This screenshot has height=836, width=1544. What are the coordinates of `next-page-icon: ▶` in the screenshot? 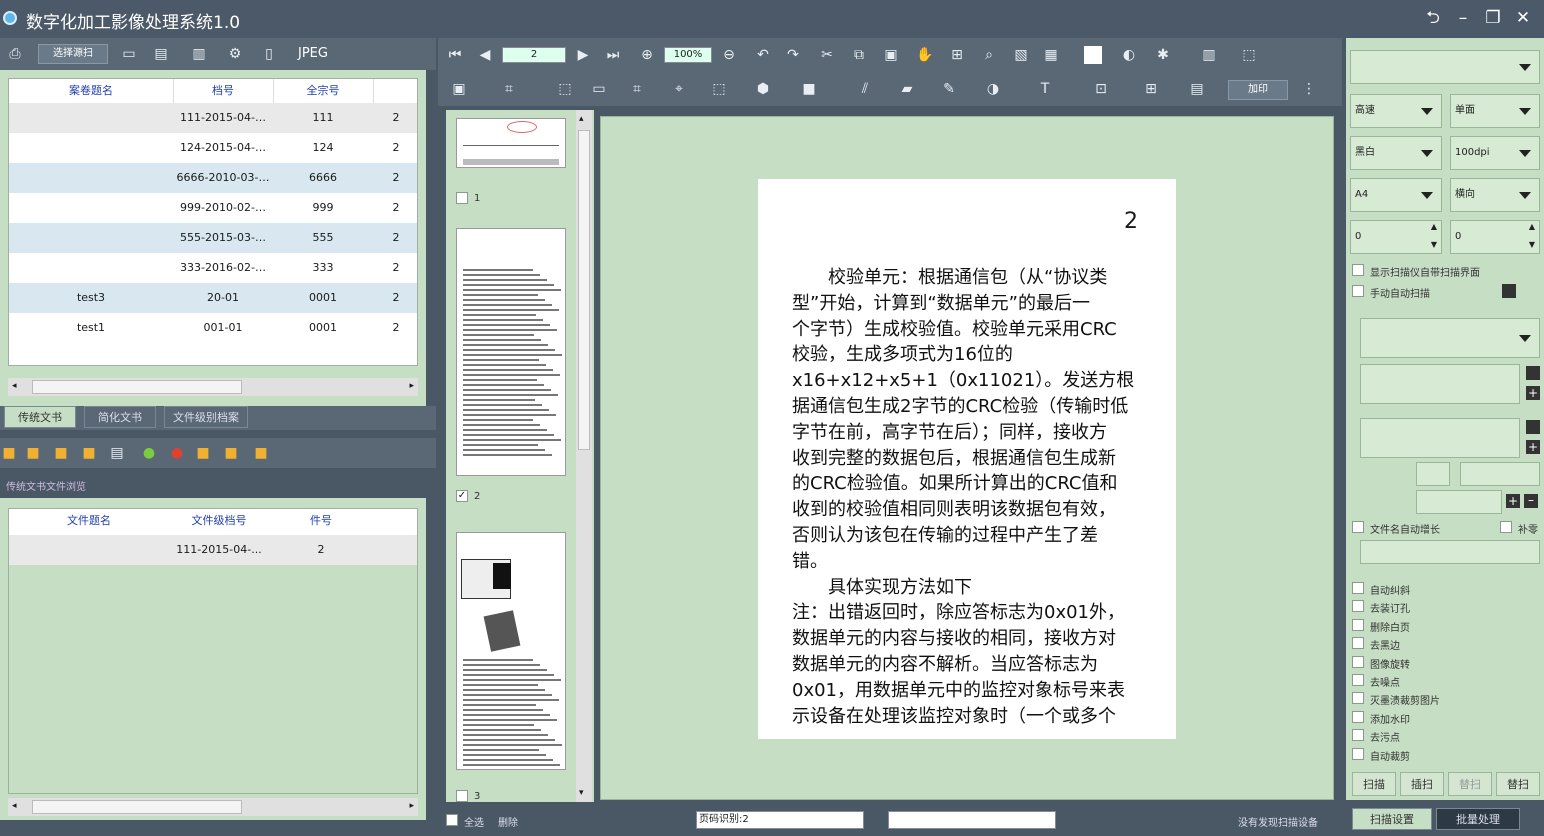 It's located at (583, 55).